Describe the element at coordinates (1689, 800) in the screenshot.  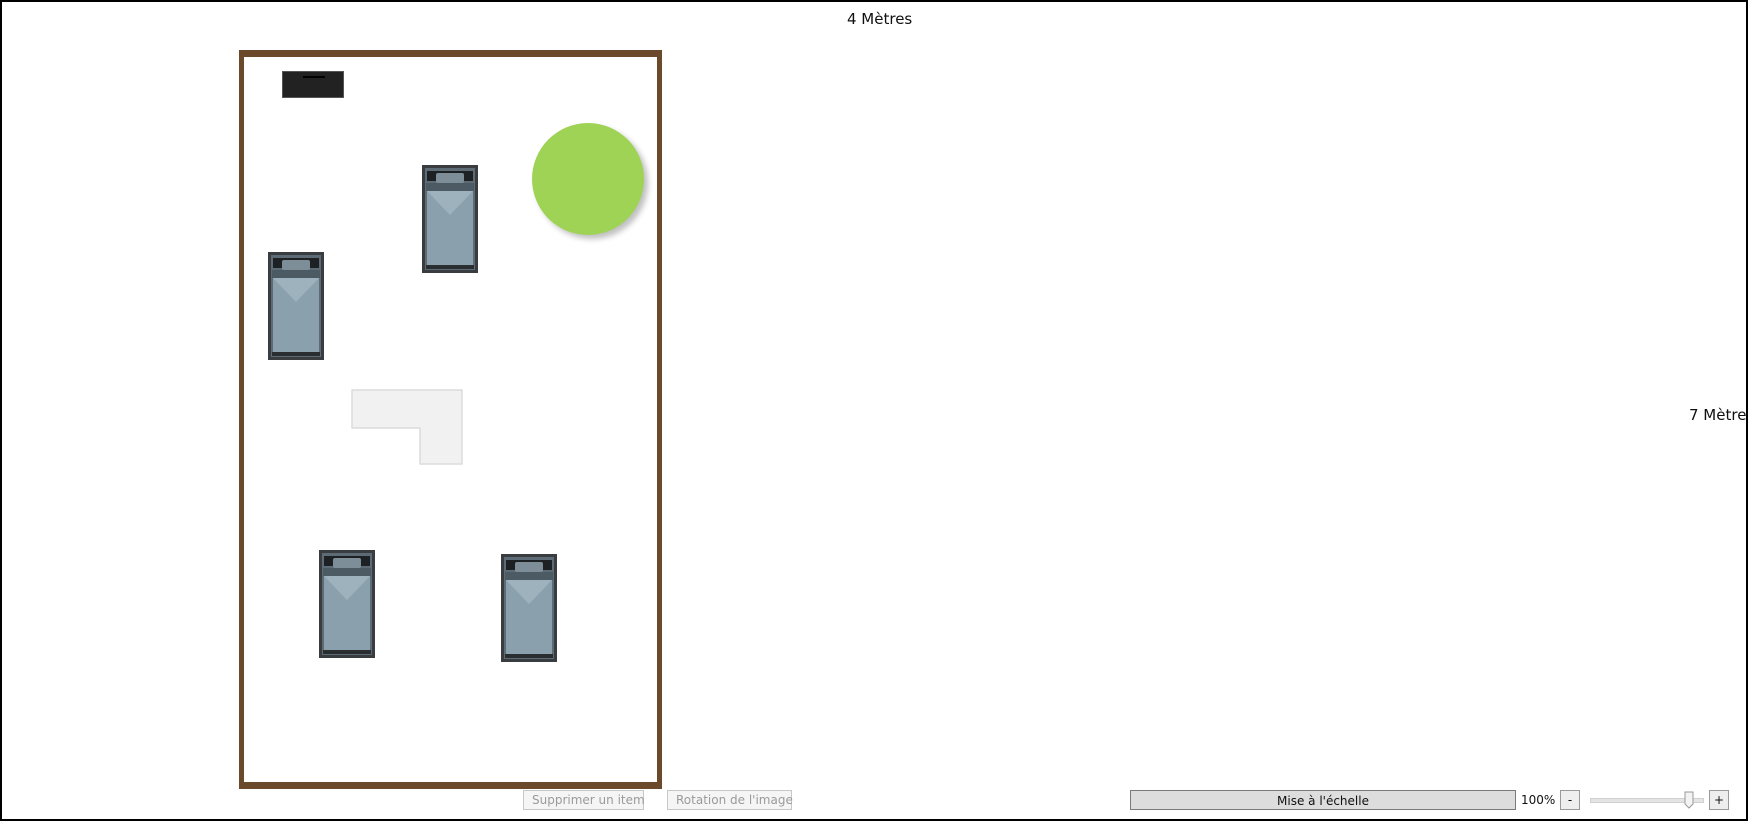
I see `zoom-slider-thumb` at that location.